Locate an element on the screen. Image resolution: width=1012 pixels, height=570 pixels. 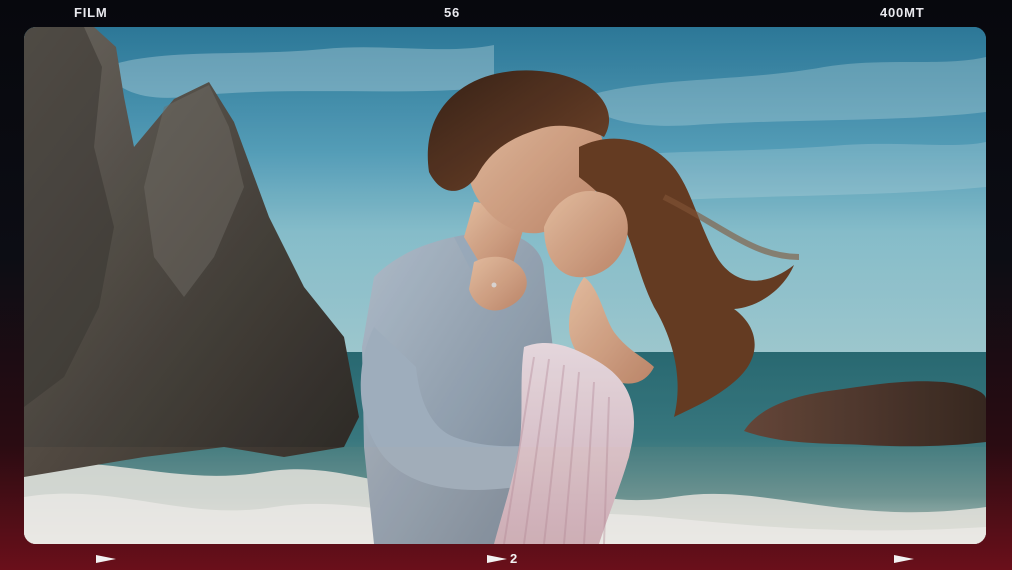
film-label: FILM is located at coordinates (91, 12).